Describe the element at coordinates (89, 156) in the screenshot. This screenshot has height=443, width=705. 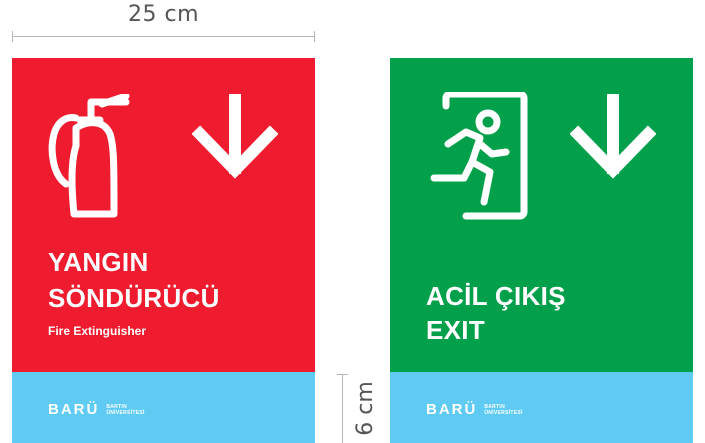
I see `fire-extinguisher-icon` at that location.